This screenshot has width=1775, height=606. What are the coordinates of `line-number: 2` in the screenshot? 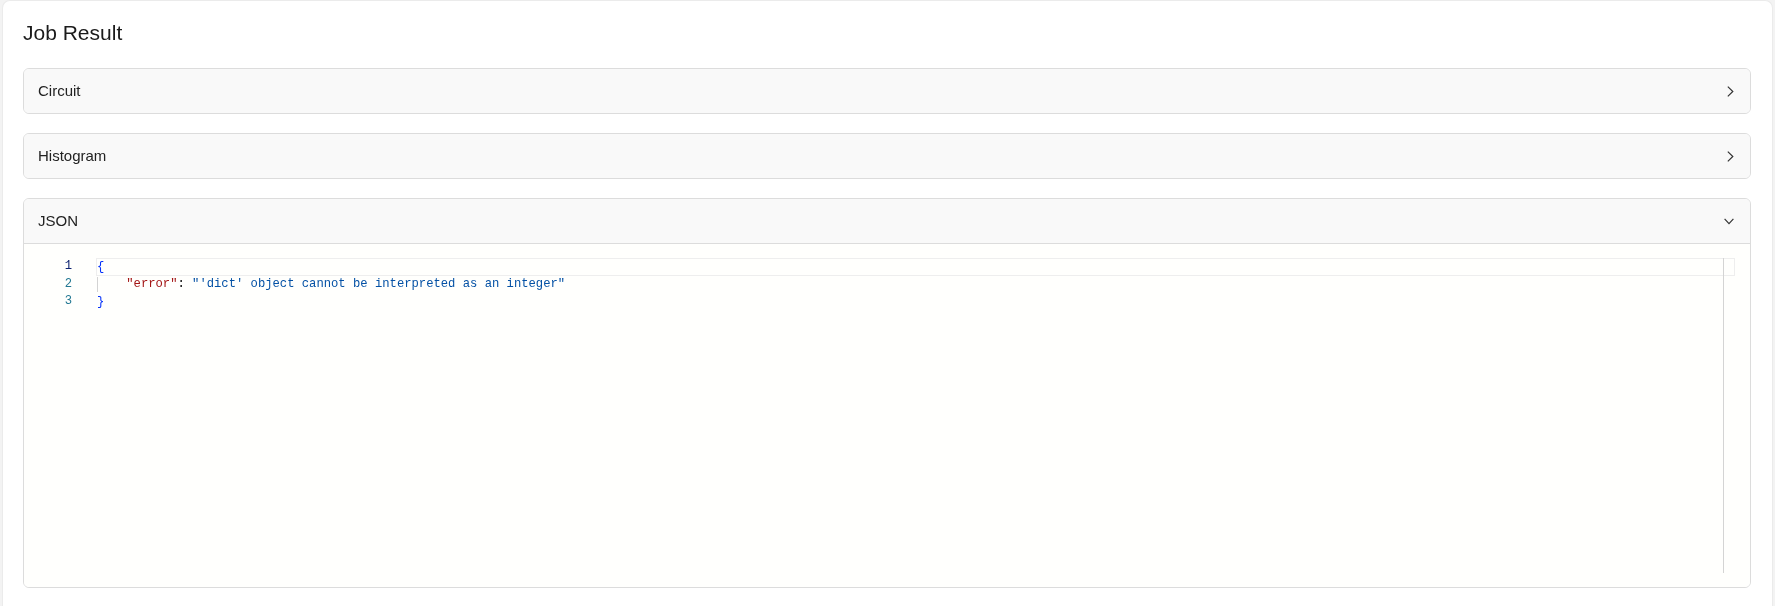 It's located at (68, 284).